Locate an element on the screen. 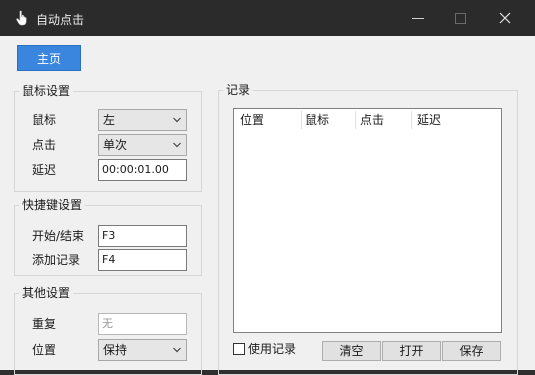 This screenshot has height=375, width=535. start-stop-hotkey-label: 开始/结束 is located at coordinates (58, 236).